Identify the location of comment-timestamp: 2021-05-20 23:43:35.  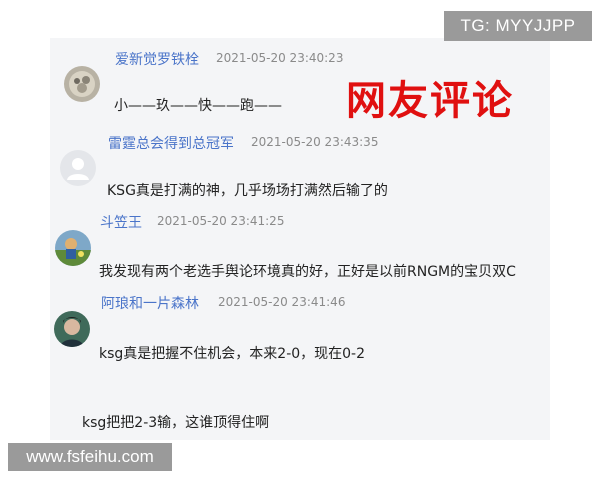
(315, 142).